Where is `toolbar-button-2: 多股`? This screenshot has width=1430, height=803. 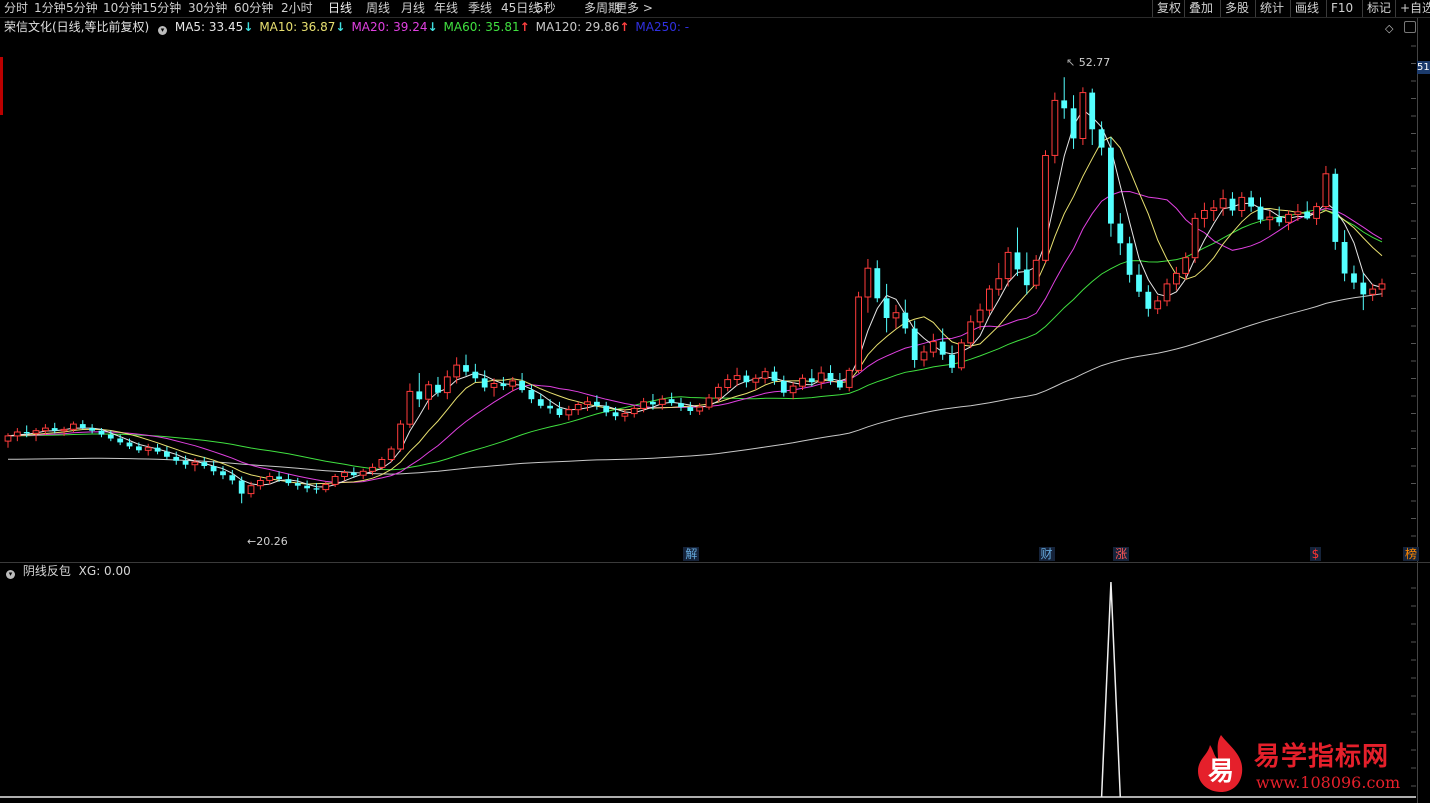 toolbar-button-2: 多股 is located at coordinates (1236, 8).